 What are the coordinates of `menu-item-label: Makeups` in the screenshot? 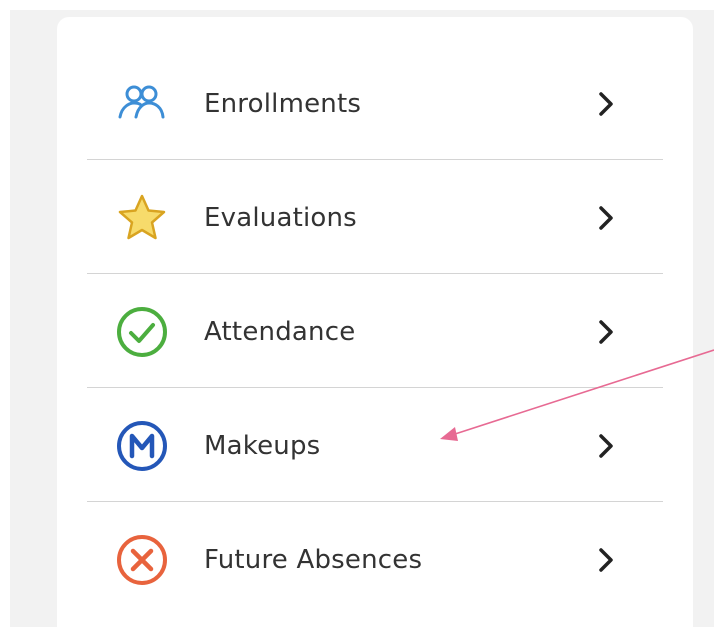 It's located at (262, 445).